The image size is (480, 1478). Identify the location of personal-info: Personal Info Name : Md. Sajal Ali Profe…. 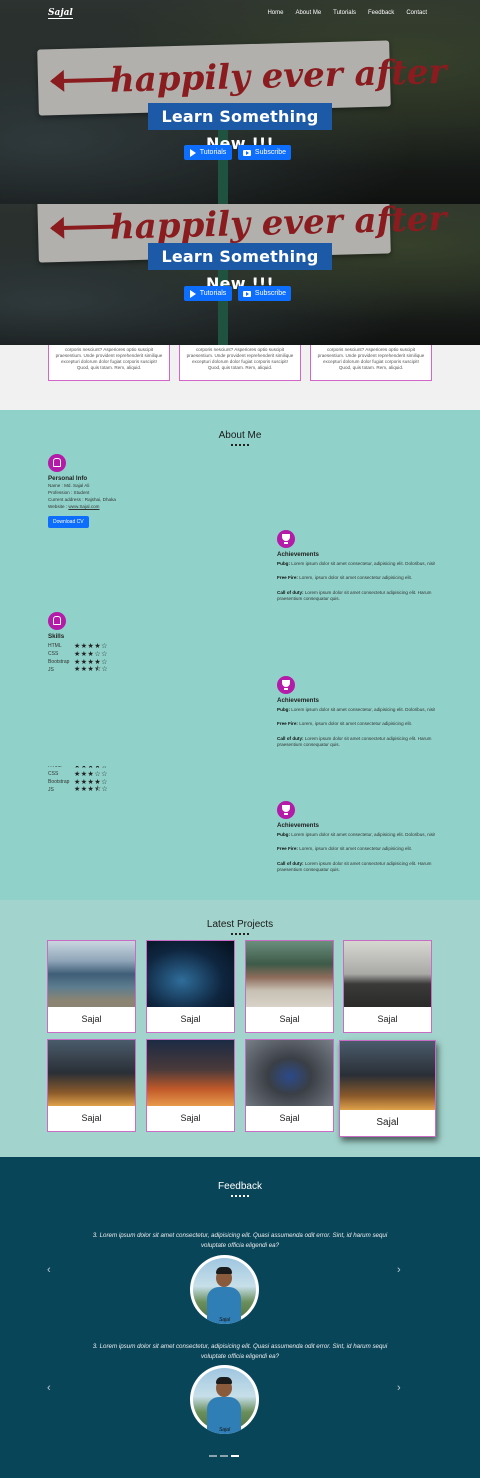
(123, 491).